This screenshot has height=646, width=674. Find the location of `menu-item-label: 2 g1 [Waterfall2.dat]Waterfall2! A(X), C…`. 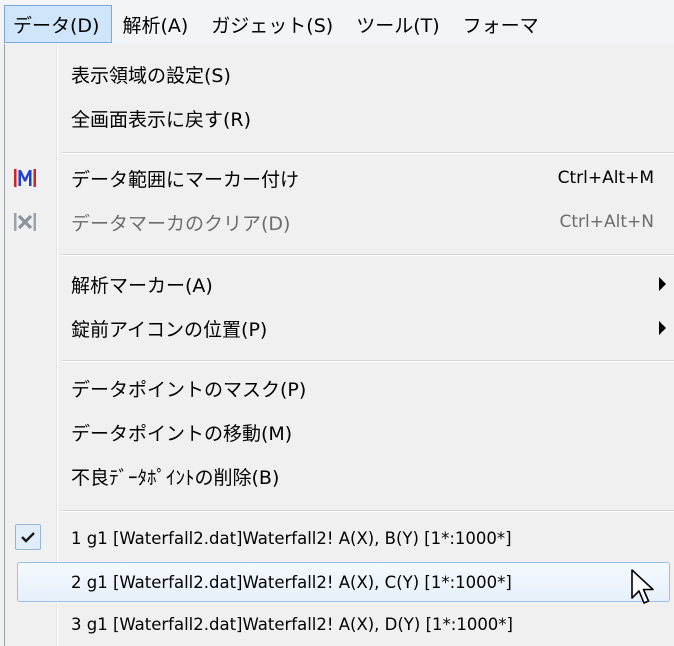

menu-item-label: 2 g1 [Waterfall2.dat]Waterfall2! A(X), C… is located at coordinates (291, 582).